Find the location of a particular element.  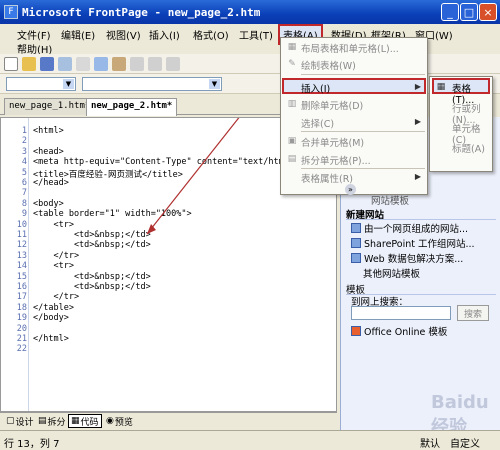

link-other-templates: 其他网站模板 is located at coordinates (391, 273).